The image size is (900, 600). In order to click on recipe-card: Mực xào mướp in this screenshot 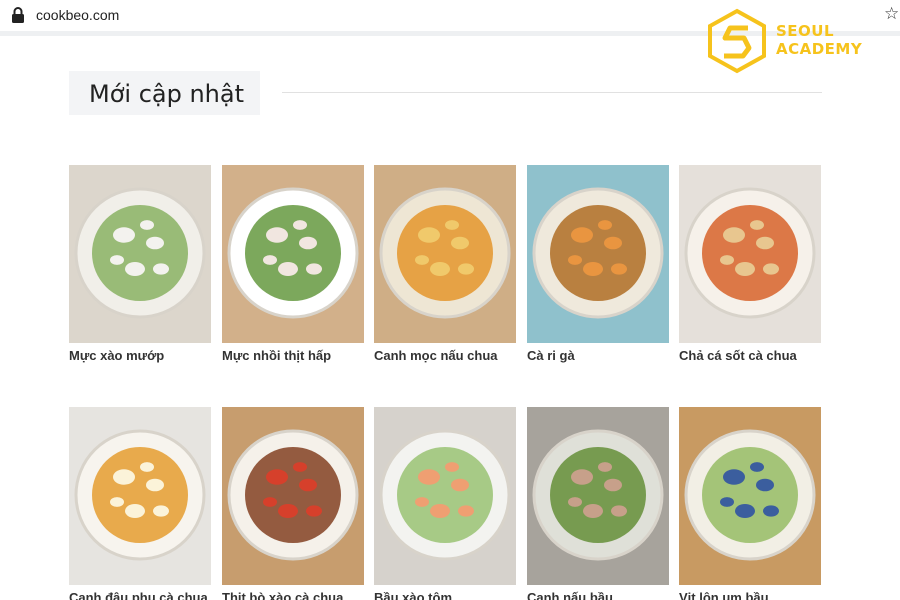, I will do `click(140, 264)`.